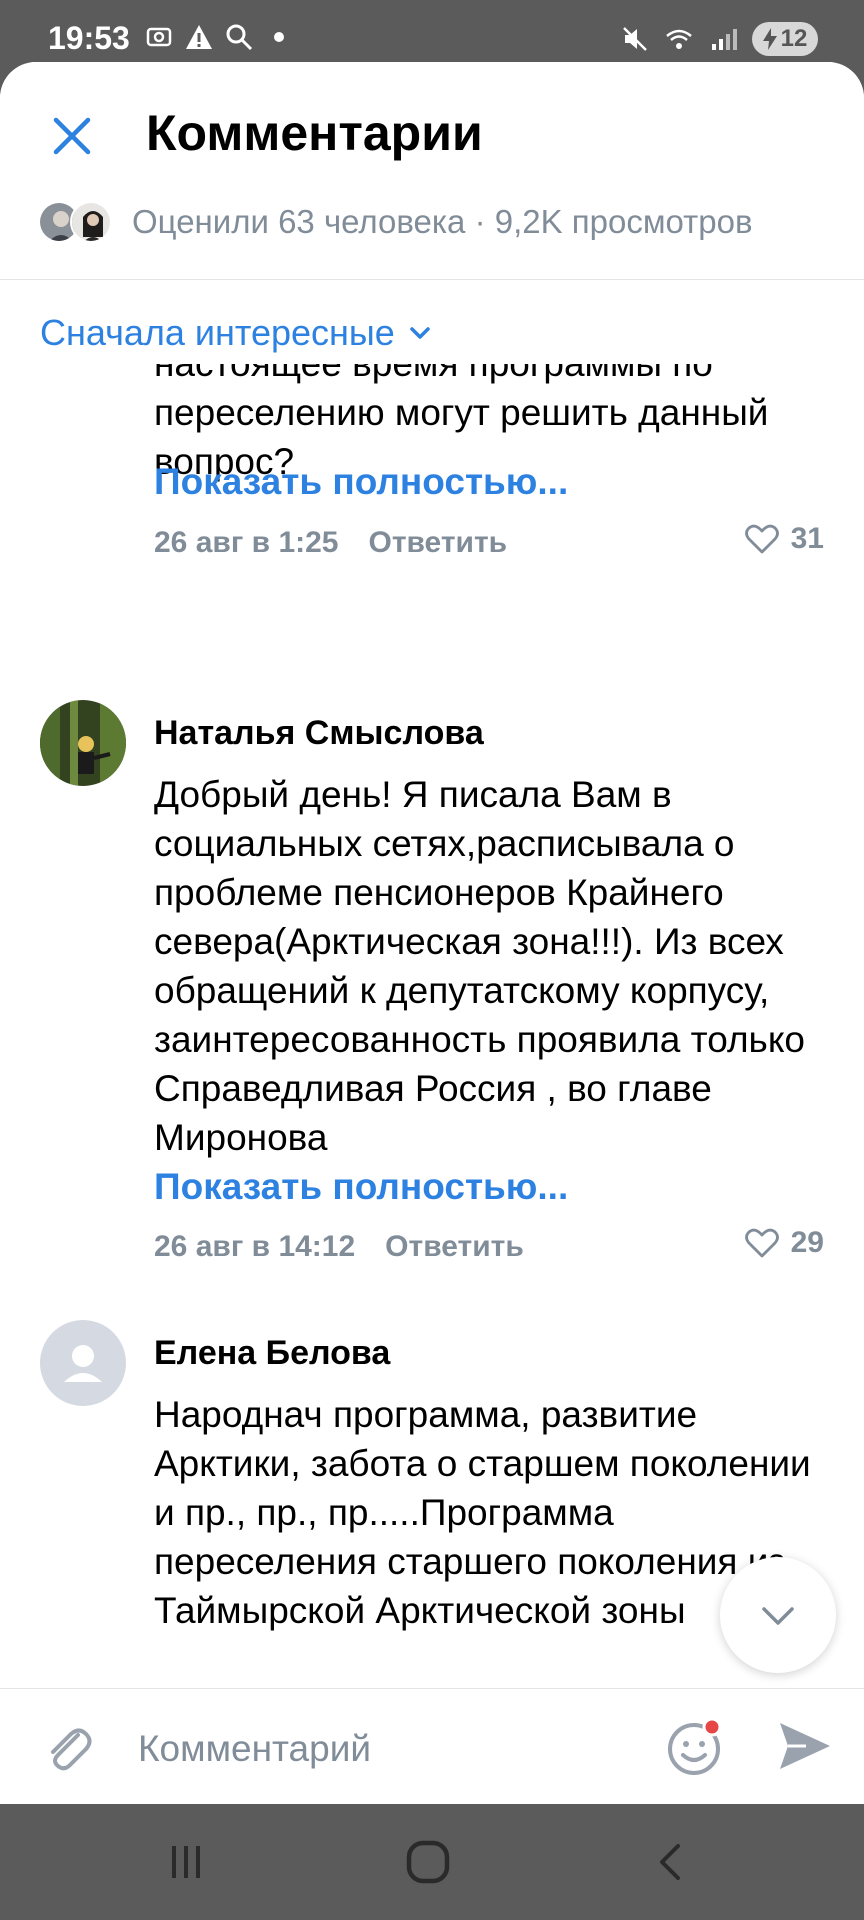 Image resolution: width=864 pixels, height=1920 pixels. I want to click on comment-composer, so click(432, 1746).